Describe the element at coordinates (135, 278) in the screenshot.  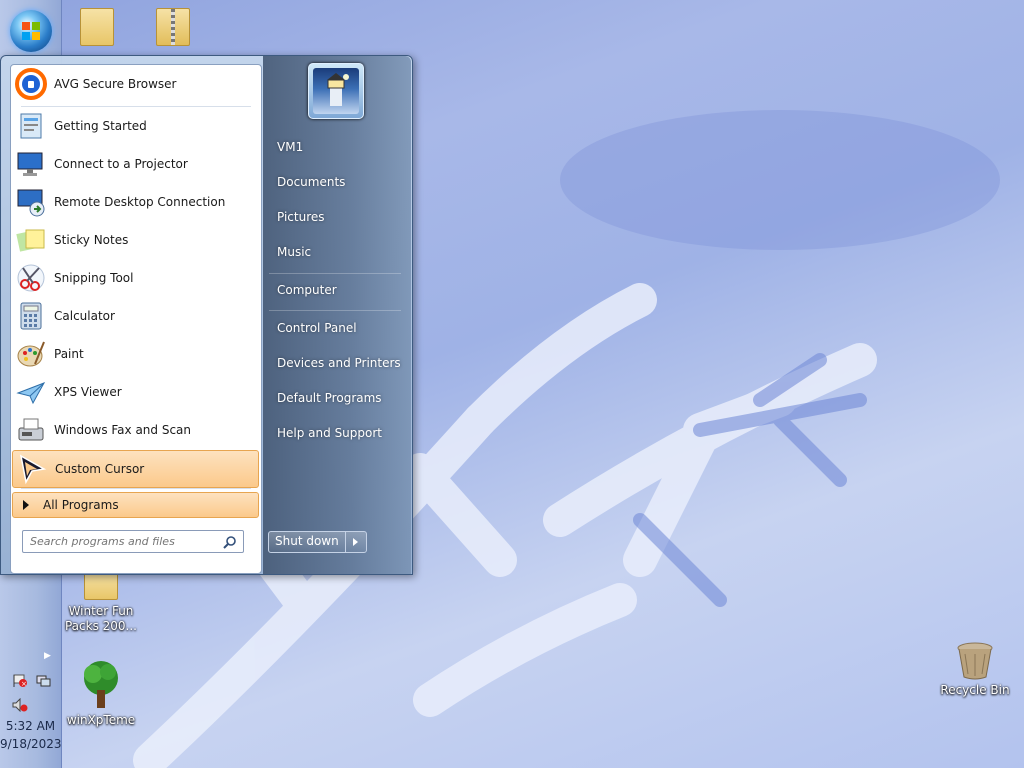
I see `program-snipping-tool: Snipping Tool` at that location.